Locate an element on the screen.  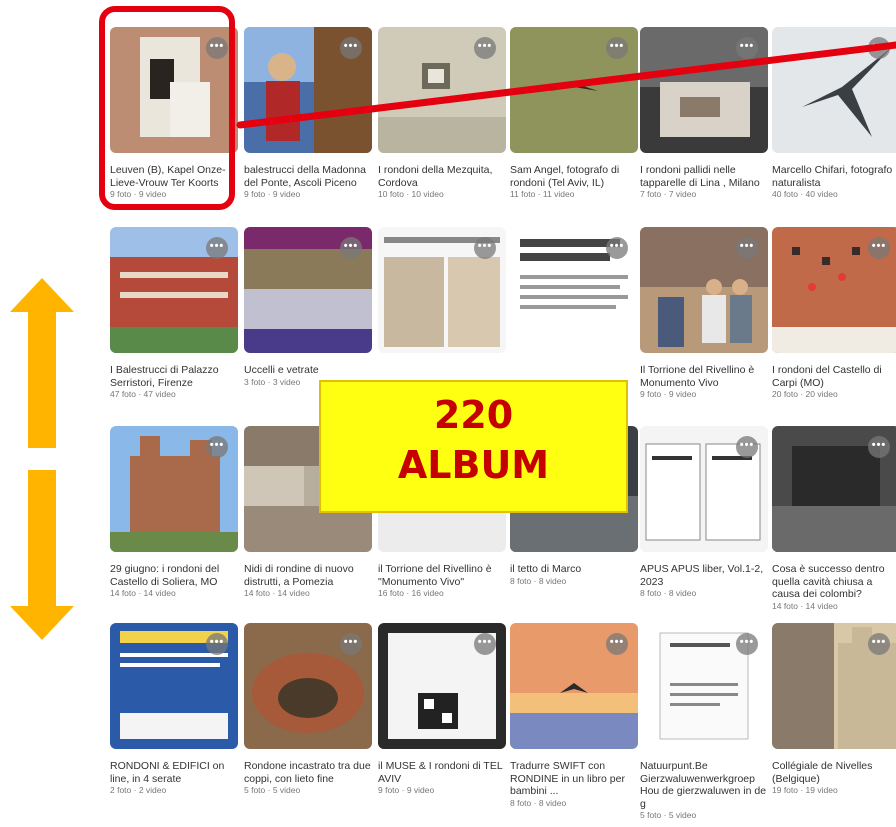
banner-label: ALBUM is located at coordinates (473, 465).